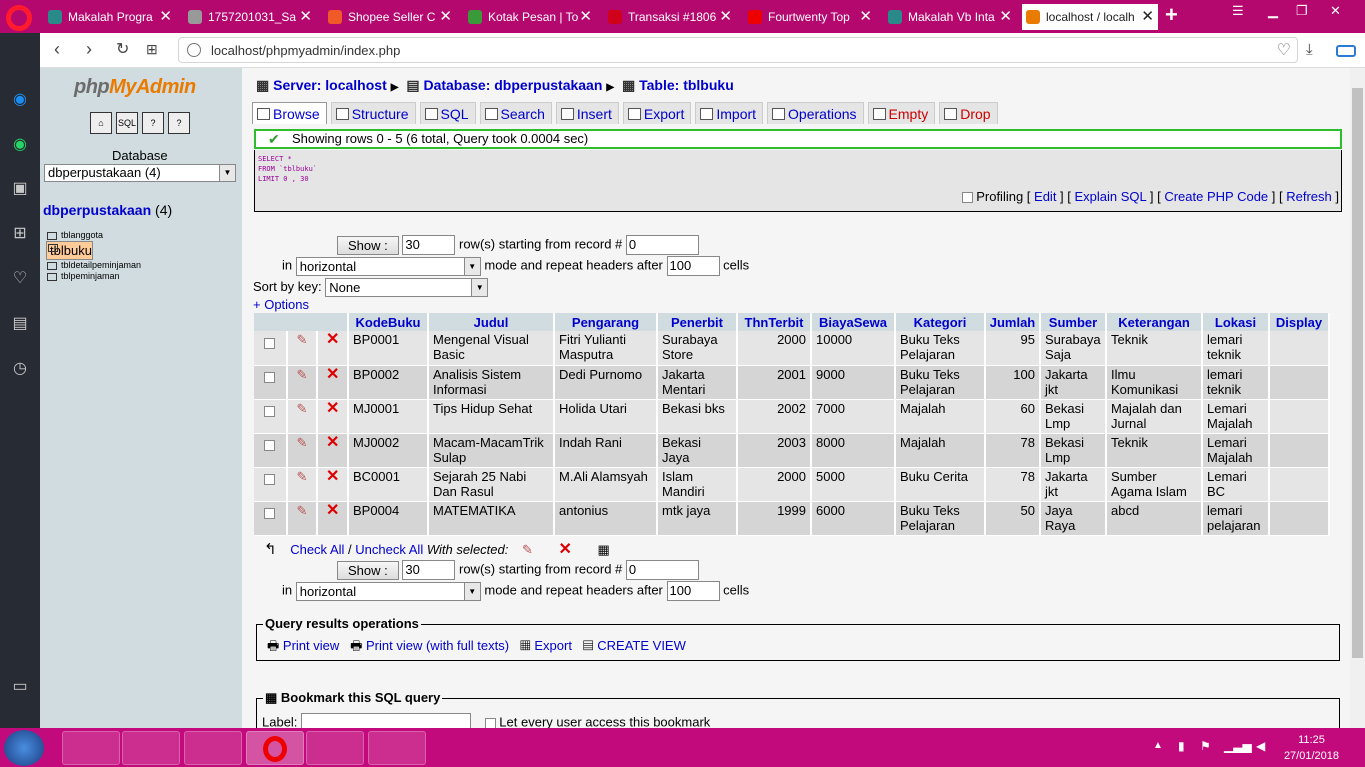  Describe the element at coordinates (19, 18) in the screenshot. I see `opera-logo-icon` at that location.